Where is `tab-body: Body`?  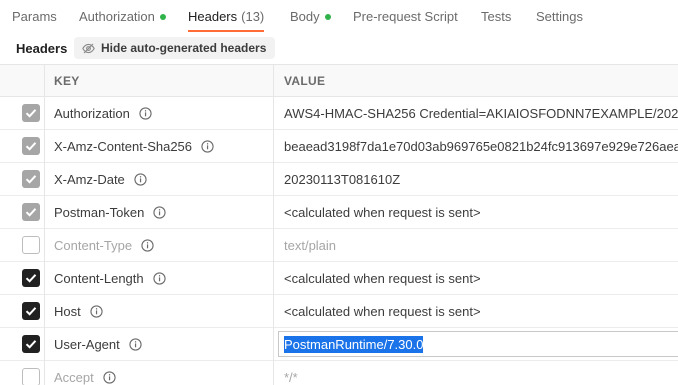 tab-body: Body is located at coordinates (310, 16).